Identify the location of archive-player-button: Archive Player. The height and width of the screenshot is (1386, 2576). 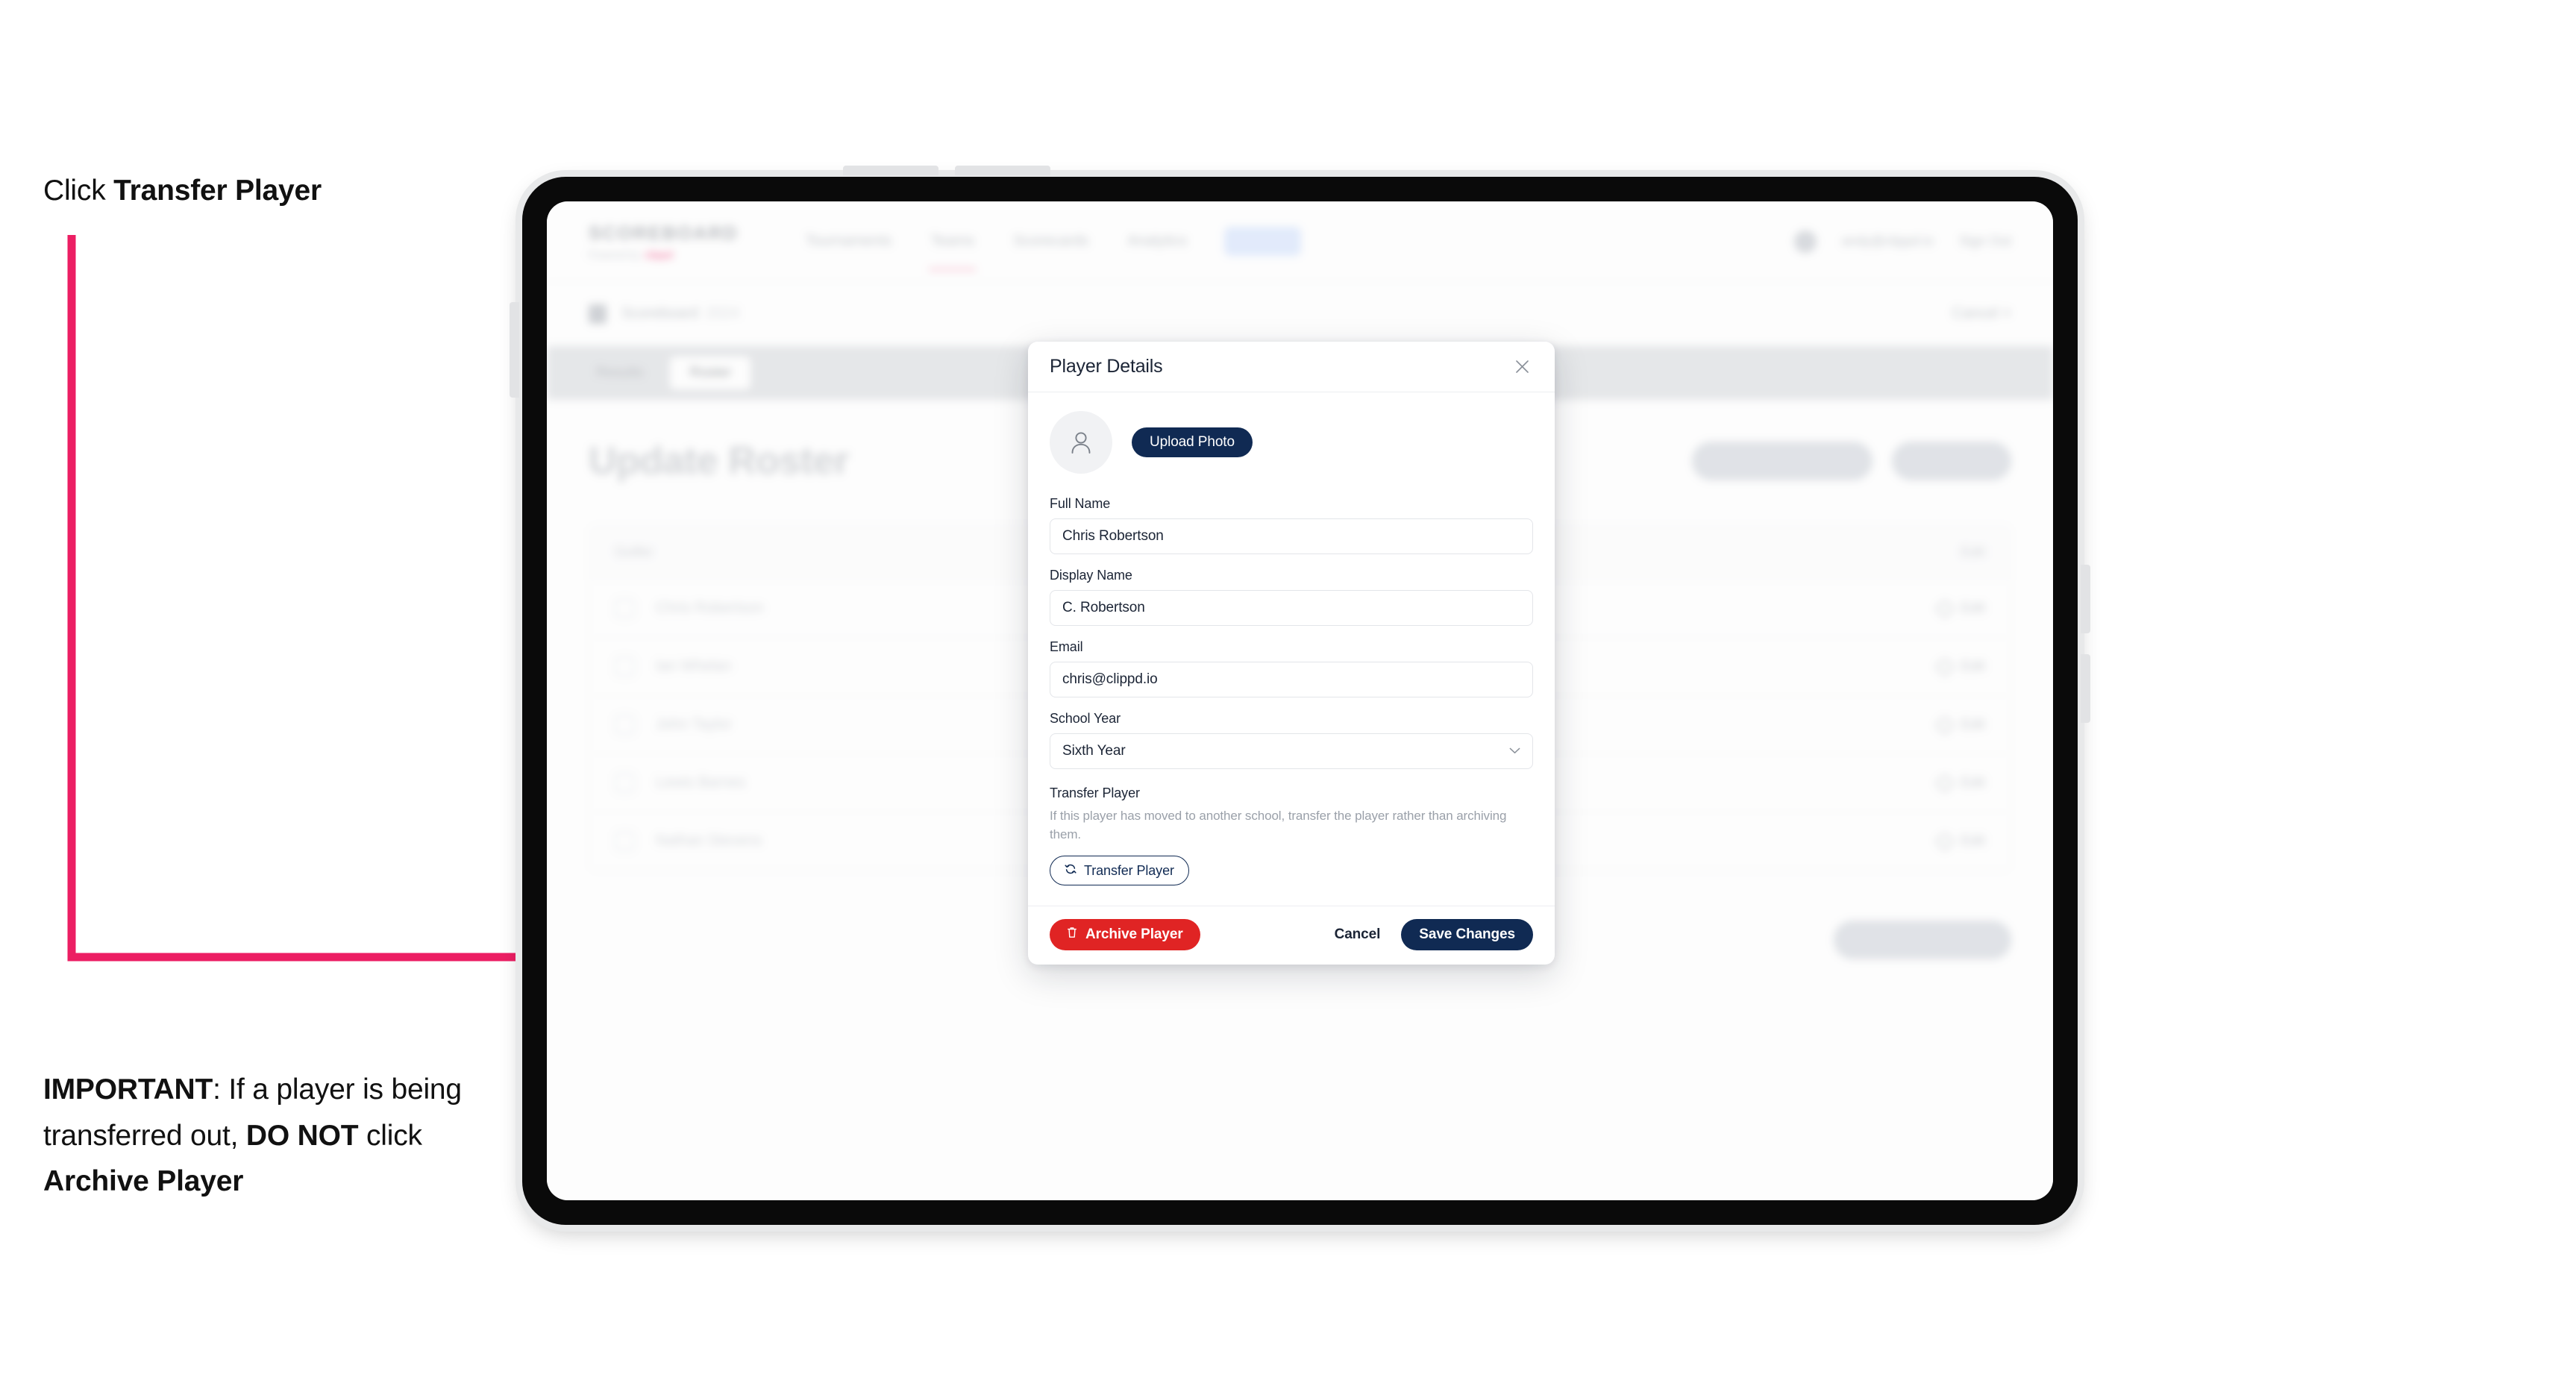
(1125, 935).